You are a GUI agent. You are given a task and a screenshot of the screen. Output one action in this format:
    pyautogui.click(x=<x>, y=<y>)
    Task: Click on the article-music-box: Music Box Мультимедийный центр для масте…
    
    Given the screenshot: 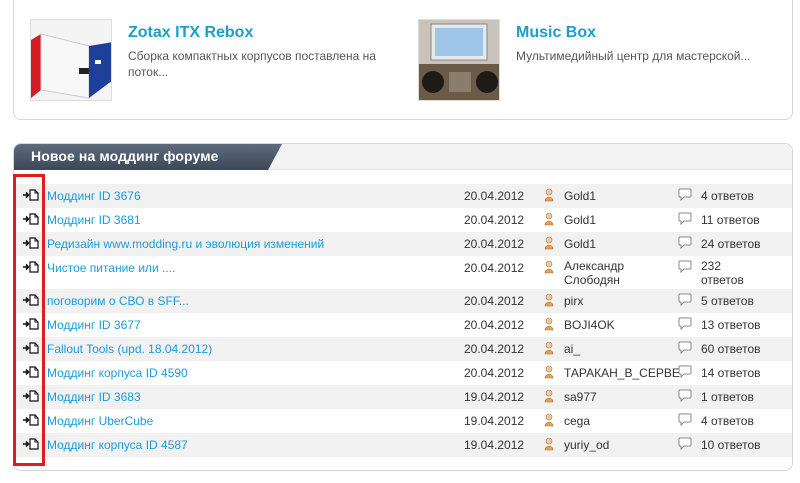 What is the action you would take?
    pyautogui.click(x=603, y=60)
    